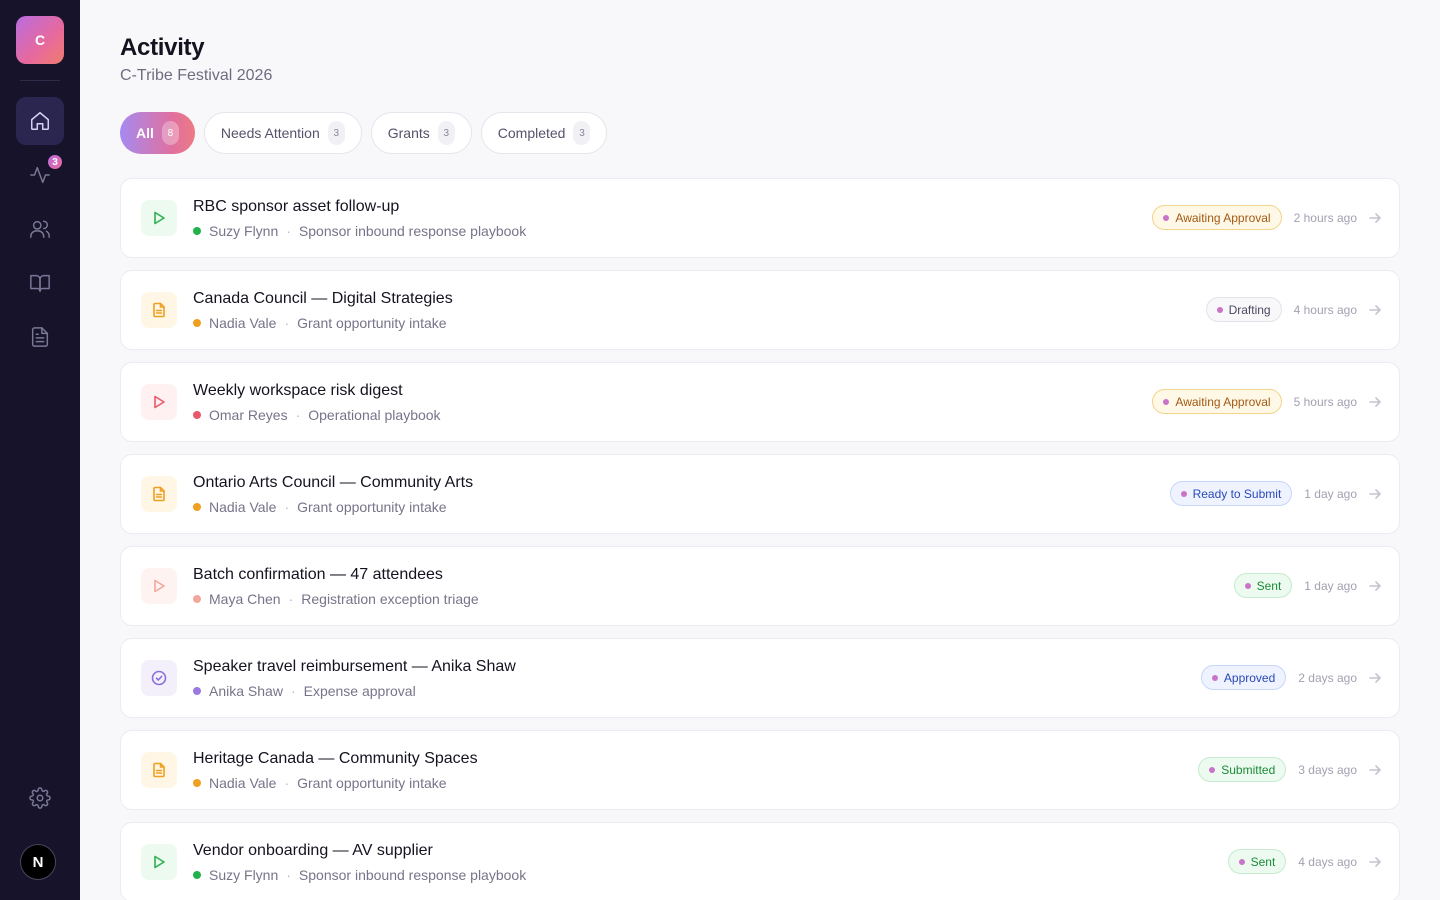 This screenshot has width=1440, height=900. What do you see at coordinates (244, 875) in the screenshot?
I see `activity-person: Suzy Flynn` at bounding box center [244, 875].